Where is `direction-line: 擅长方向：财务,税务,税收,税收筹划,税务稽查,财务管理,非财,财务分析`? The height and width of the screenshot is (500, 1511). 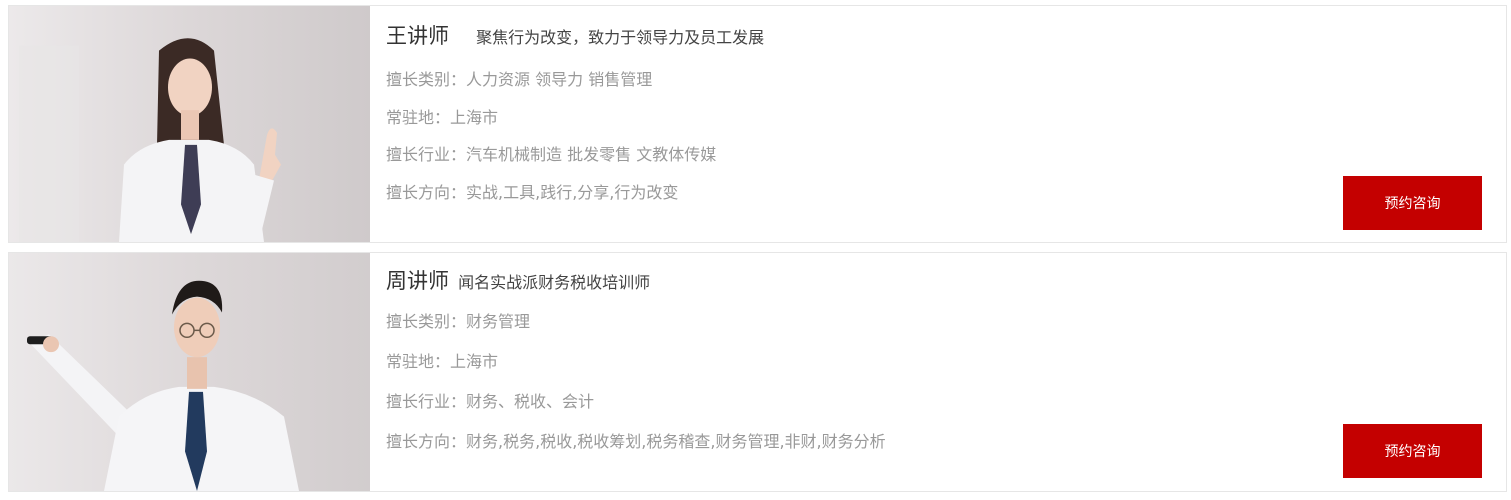
direction-line: 擅长方向：财务,税务,税收,税收筹划,税务稽查,财务管理,非财,财务分析 is located at coordinates (636, 440).